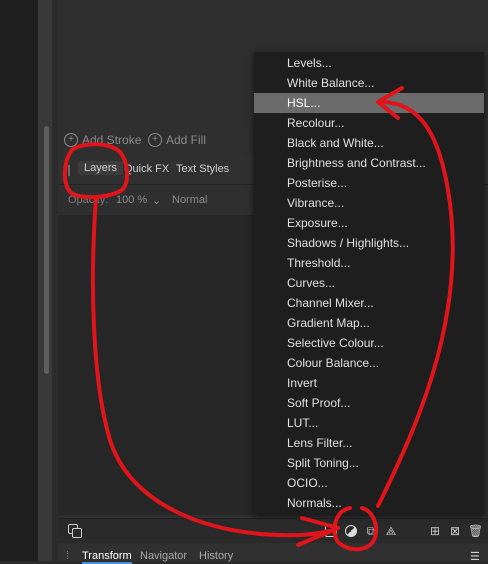 This screenshot has height=564, width=488. I want to click on add-layer-icon: ⊞, so click(435, 531).